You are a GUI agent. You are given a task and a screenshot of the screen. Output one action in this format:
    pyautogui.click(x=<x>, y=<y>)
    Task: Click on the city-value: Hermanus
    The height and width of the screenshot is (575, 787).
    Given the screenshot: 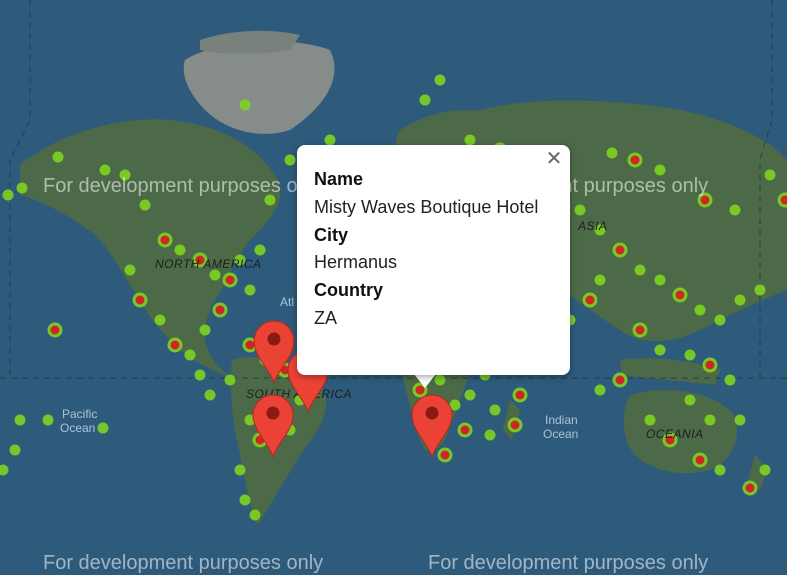 What is the action you would take?
    pyautogui.click(x=356, y=262)
    